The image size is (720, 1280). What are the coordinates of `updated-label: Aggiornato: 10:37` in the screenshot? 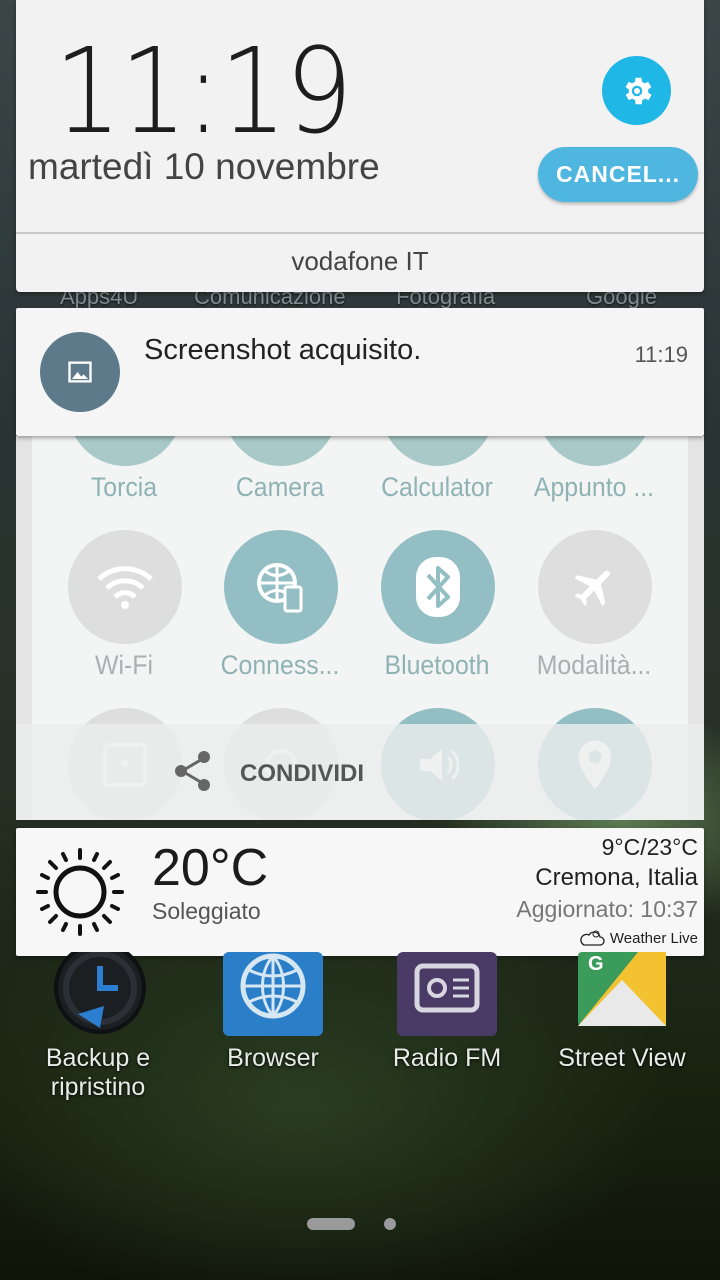 It's located at (607, 909).